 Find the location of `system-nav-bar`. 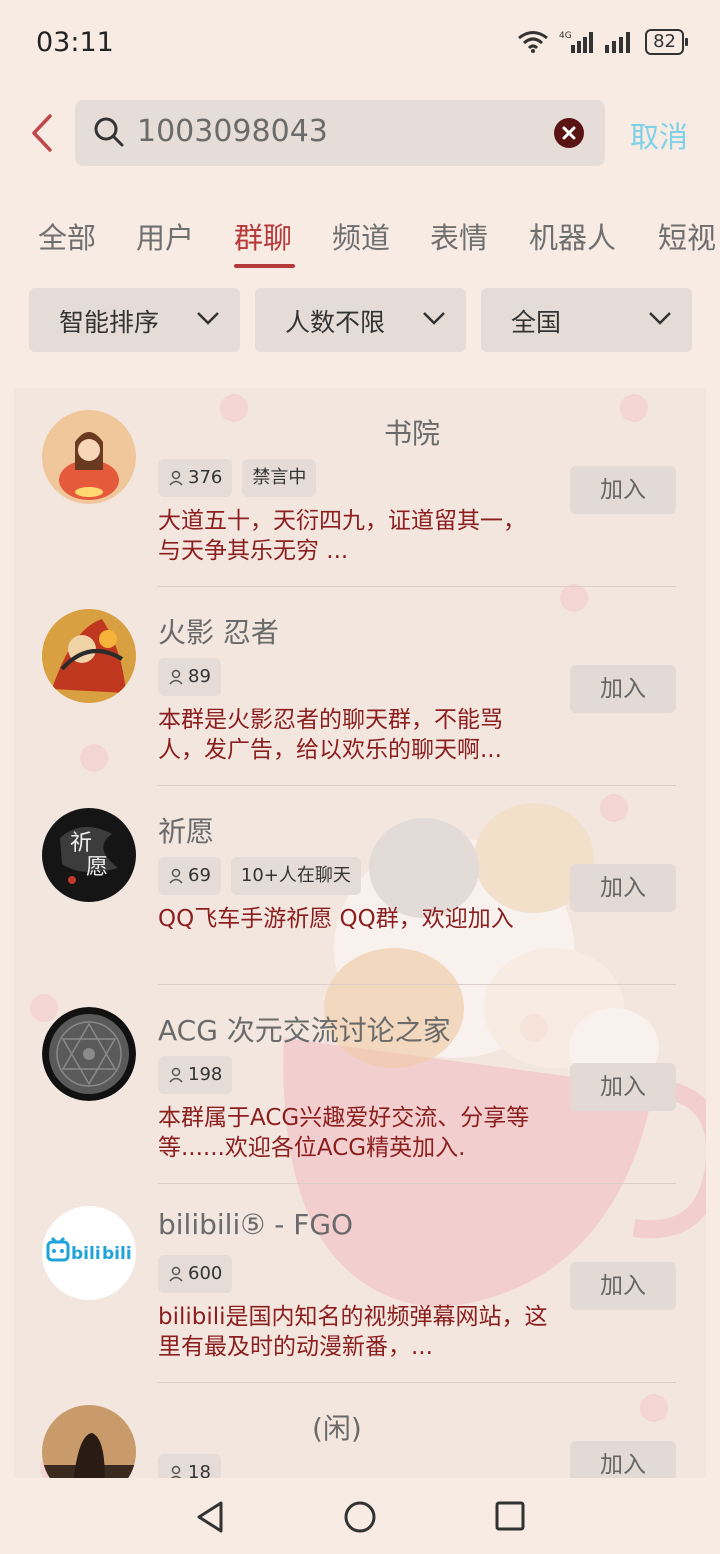

system-nav-bar is located at coordinates (360, 1516).